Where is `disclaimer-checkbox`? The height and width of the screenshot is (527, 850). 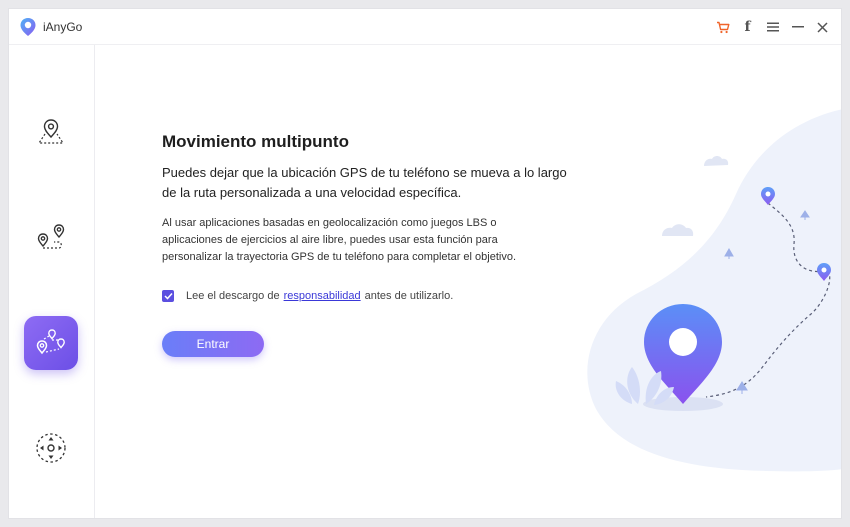
disclaimer-checkbox is located at coordinates (168, 296).